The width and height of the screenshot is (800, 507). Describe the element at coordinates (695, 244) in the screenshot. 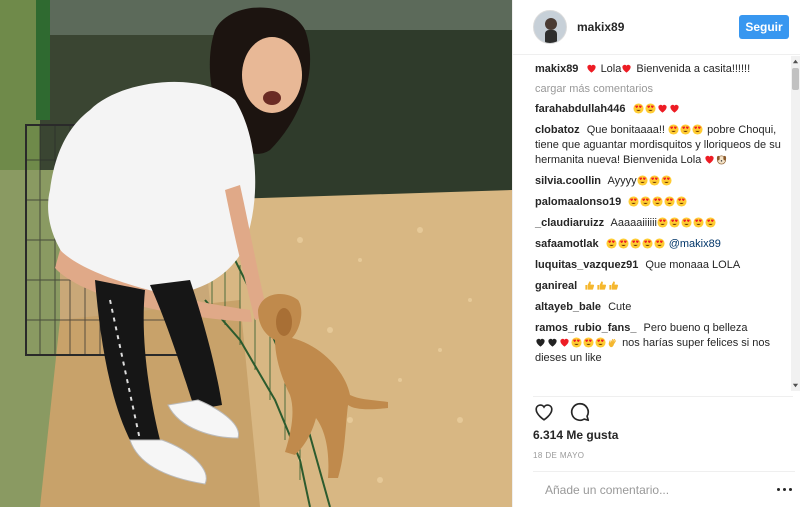

I see `comment-mention: @makix89` at that location.